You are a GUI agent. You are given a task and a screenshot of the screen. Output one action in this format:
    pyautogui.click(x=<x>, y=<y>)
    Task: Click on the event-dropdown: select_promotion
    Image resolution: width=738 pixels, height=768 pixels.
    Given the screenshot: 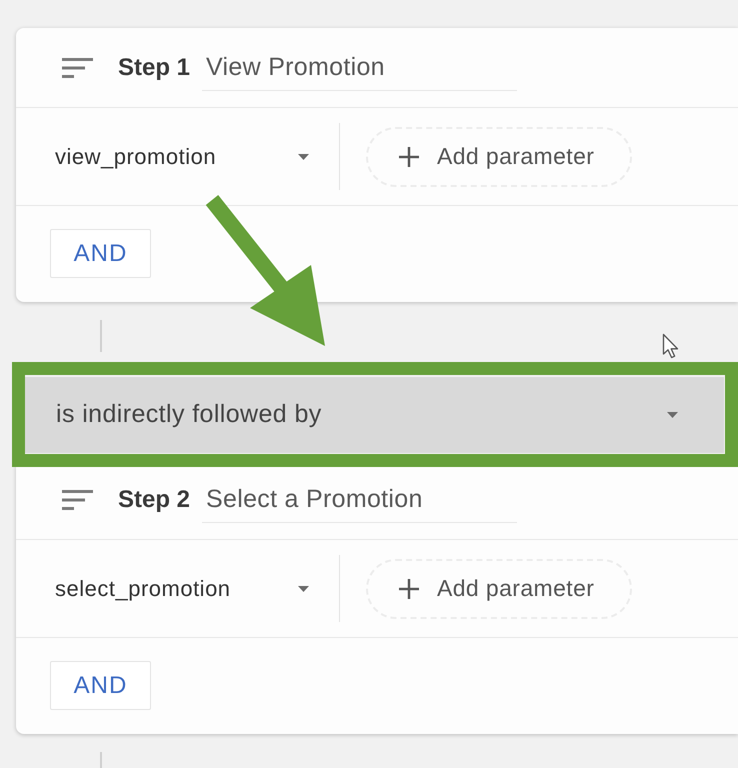 What is the action you would take?
    pyautogui.click(x=186, y=588)
    